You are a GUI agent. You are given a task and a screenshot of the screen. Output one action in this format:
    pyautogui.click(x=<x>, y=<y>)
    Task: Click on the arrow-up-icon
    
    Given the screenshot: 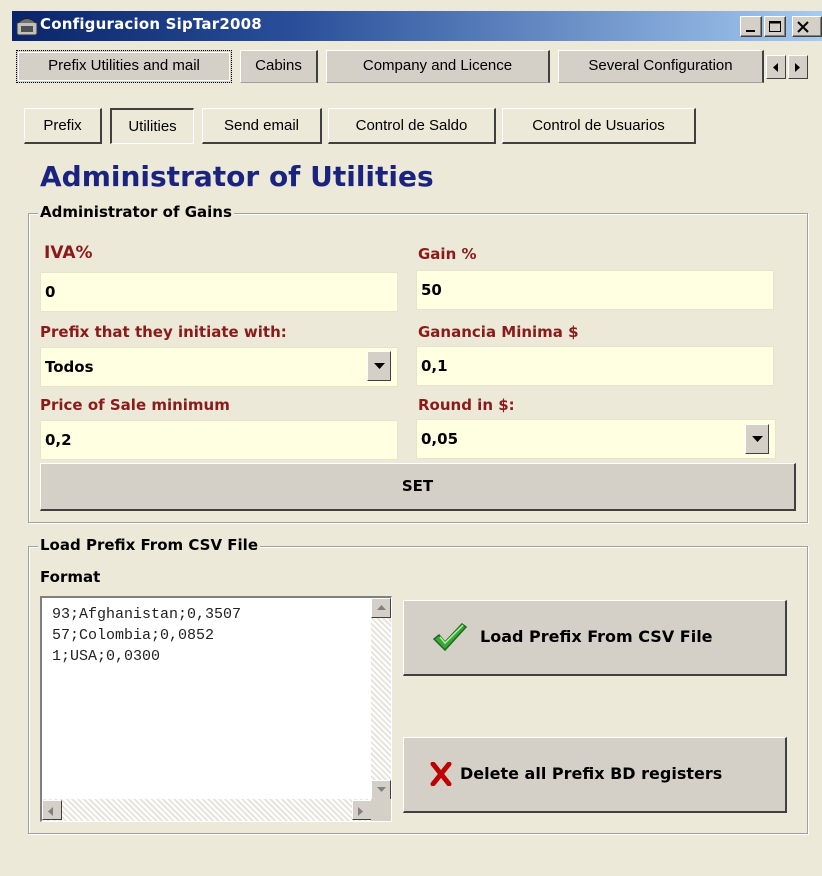 What is the action you would take?
    pyautogui.click(x=381, y=607)
    